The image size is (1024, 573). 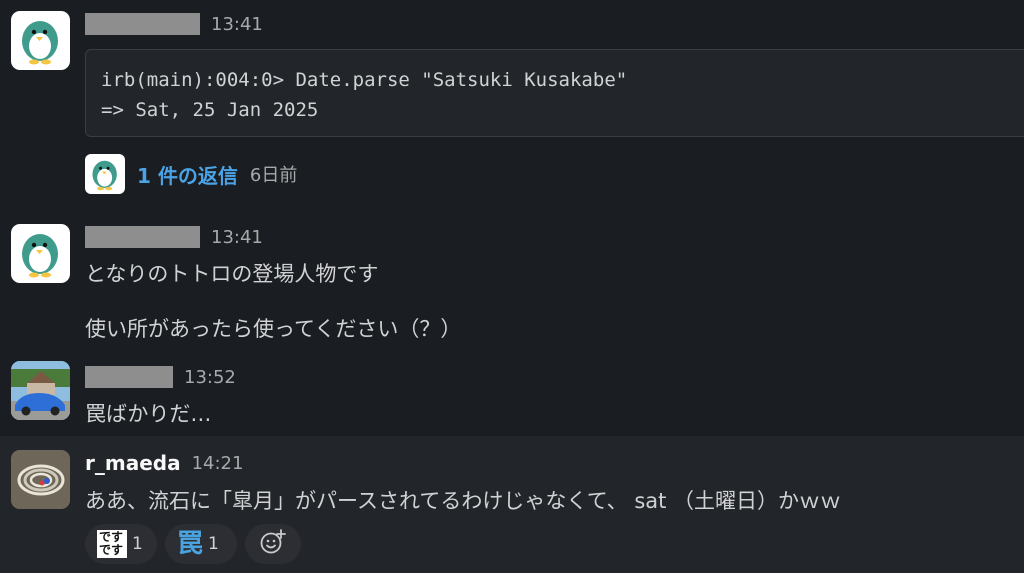 What do you see at coordinates (273, 329) in the screenshot?
I see `message-text: 使い所があったら使ってください（？）` at bounding box center [273, 329].